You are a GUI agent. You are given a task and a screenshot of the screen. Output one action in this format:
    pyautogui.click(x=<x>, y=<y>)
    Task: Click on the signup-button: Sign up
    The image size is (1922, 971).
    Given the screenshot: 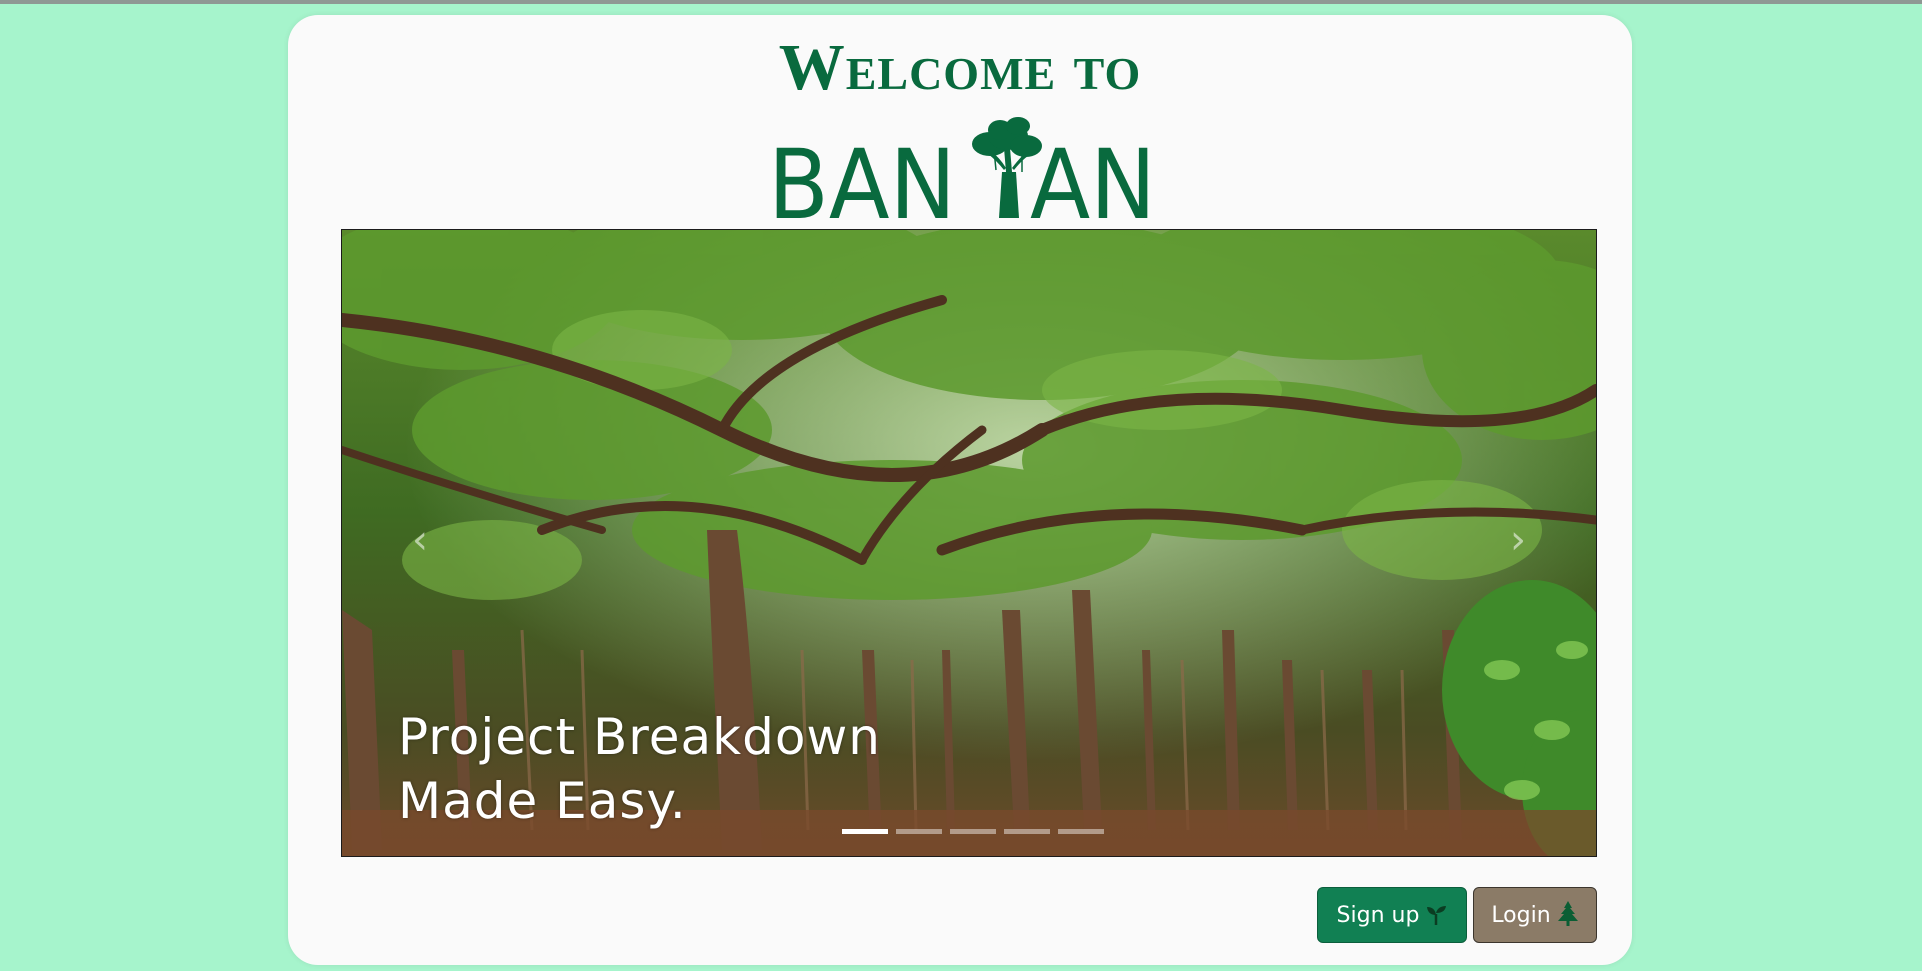 What is the action you would take?
    pyautogui.click(x=1392, y=915)
    